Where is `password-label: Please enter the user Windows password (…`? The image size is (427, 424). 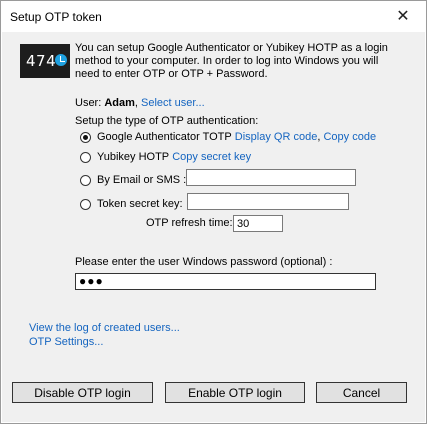
password-label: Please enter the user Windows password (… is located at coordinates (204, 262).